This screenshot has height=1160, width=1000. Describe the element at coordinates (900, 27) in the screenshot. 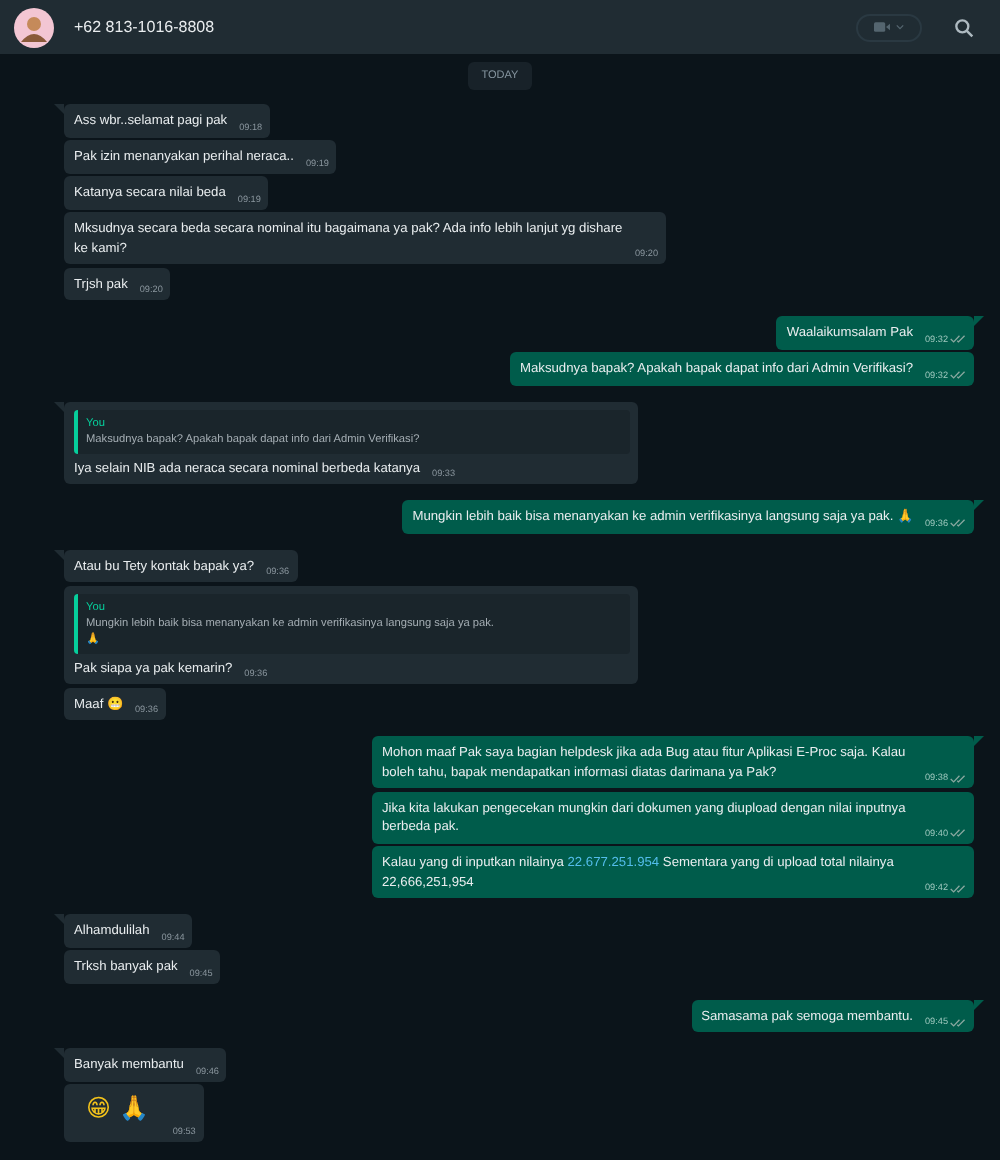

I see `caret-icon` at that location.